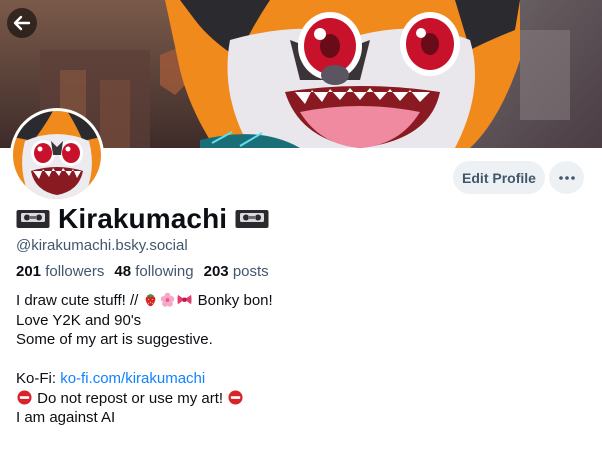  Describe the element at coordinates (250, 271) in the screenshot. I see `posts-label: posts` at that location.